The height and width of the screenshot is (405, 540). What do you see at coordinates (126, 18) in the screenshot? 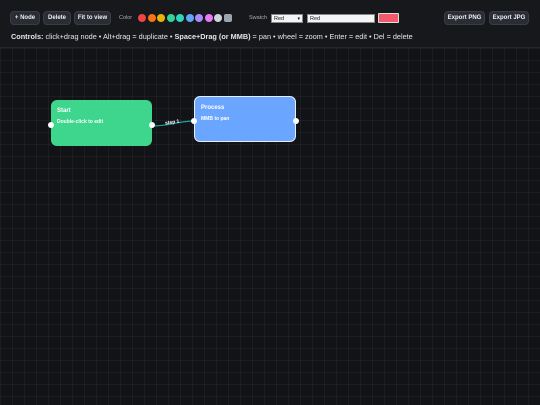
I see `color-label: Color` at bounding box center [126, 18].